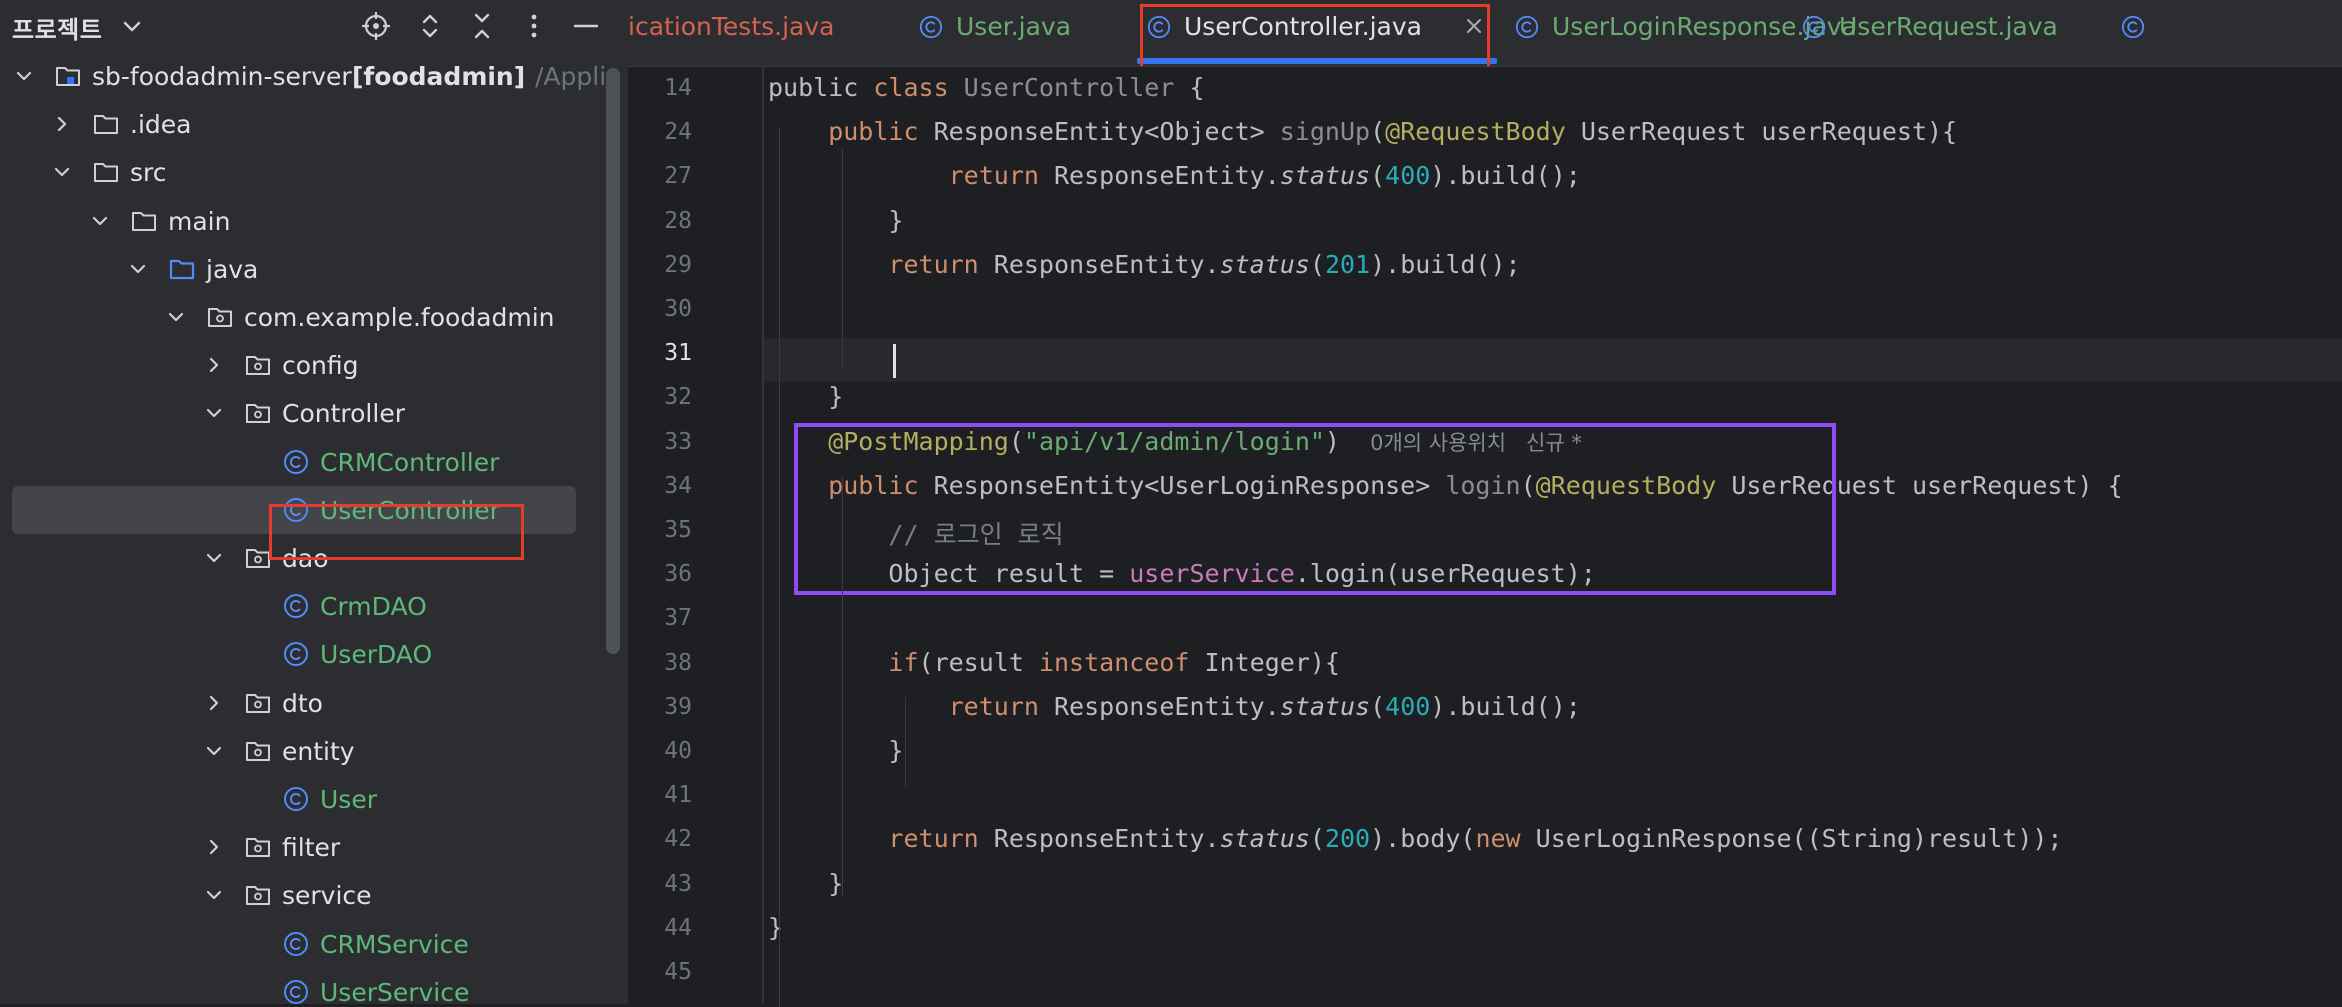 This screenshot has height=1007, width=2342. What do you see at coordinates (1315, 509) in the screenshot?
I see `highlight-box-login-method` at bounding box center [1315, 509].